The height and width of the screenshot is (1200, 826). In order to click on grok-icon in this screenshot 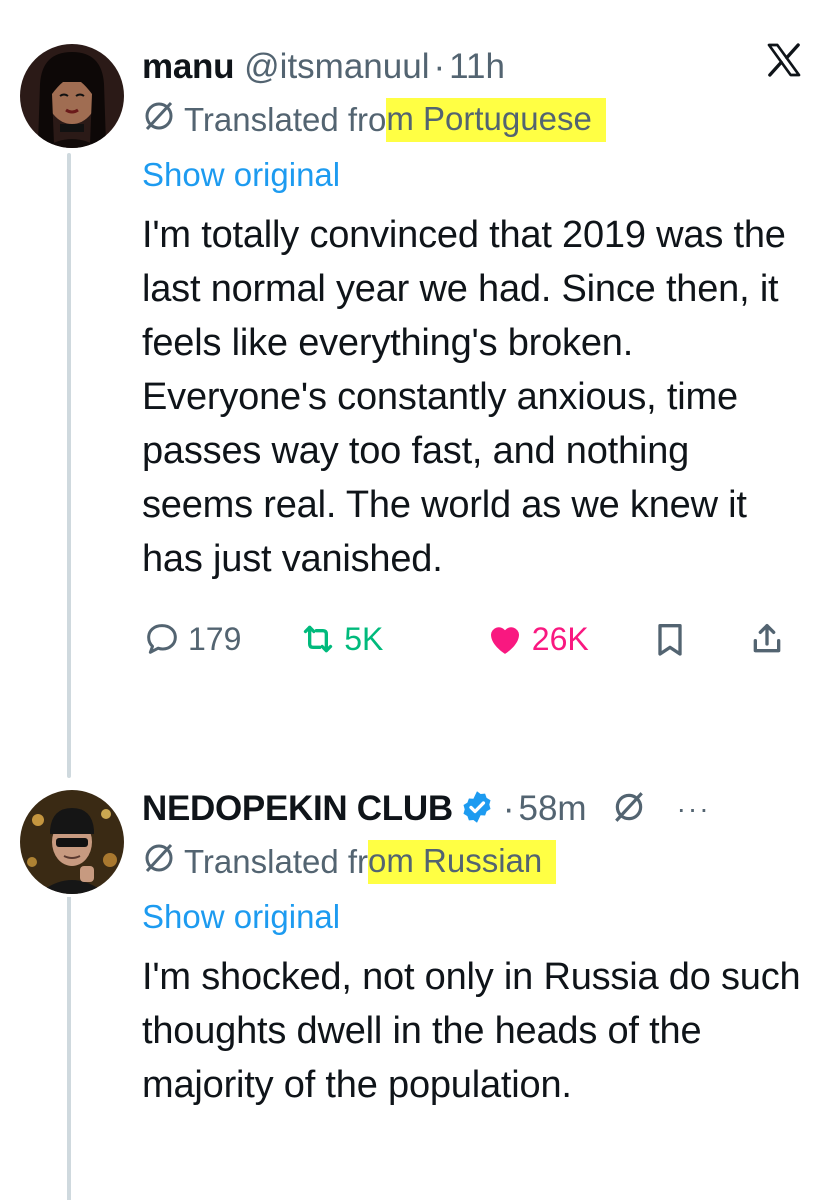, I will do `click(629, 809)`.